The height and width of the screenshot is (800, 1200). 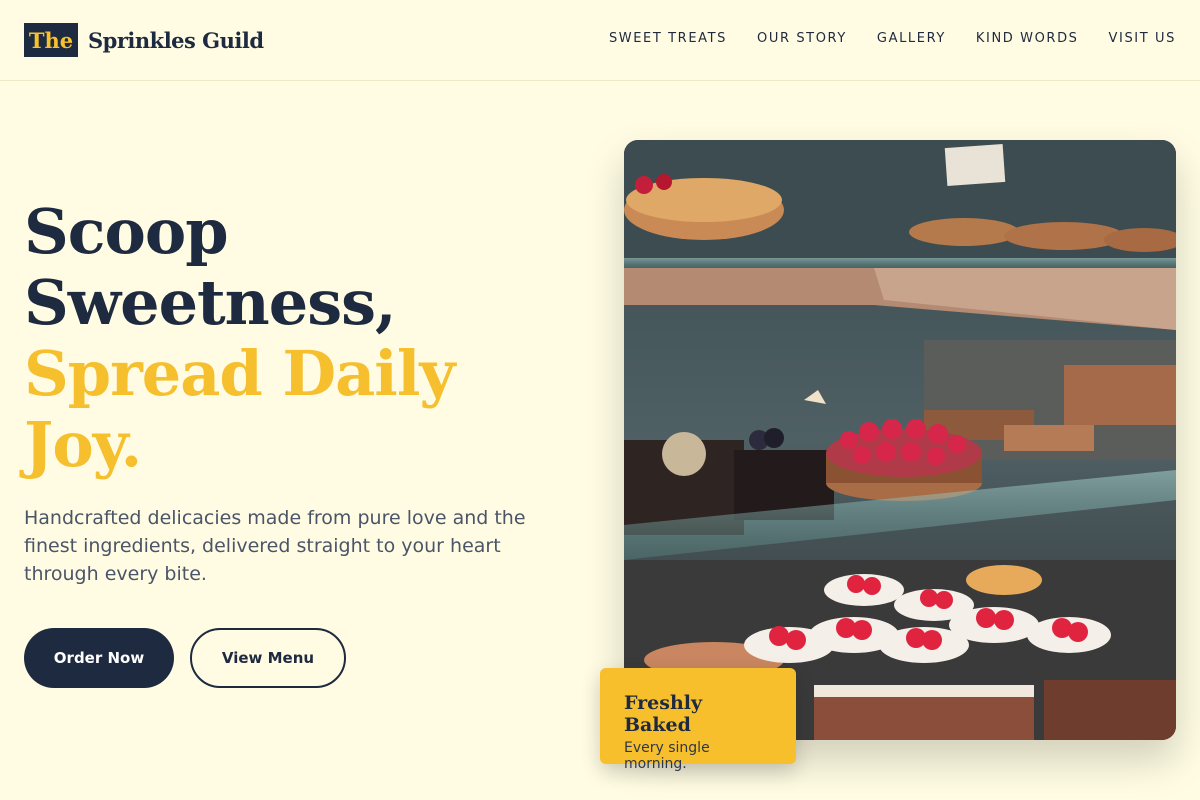 I want to click on nav-kind-words: KIND WORDS, so click(x=1027, y=38).